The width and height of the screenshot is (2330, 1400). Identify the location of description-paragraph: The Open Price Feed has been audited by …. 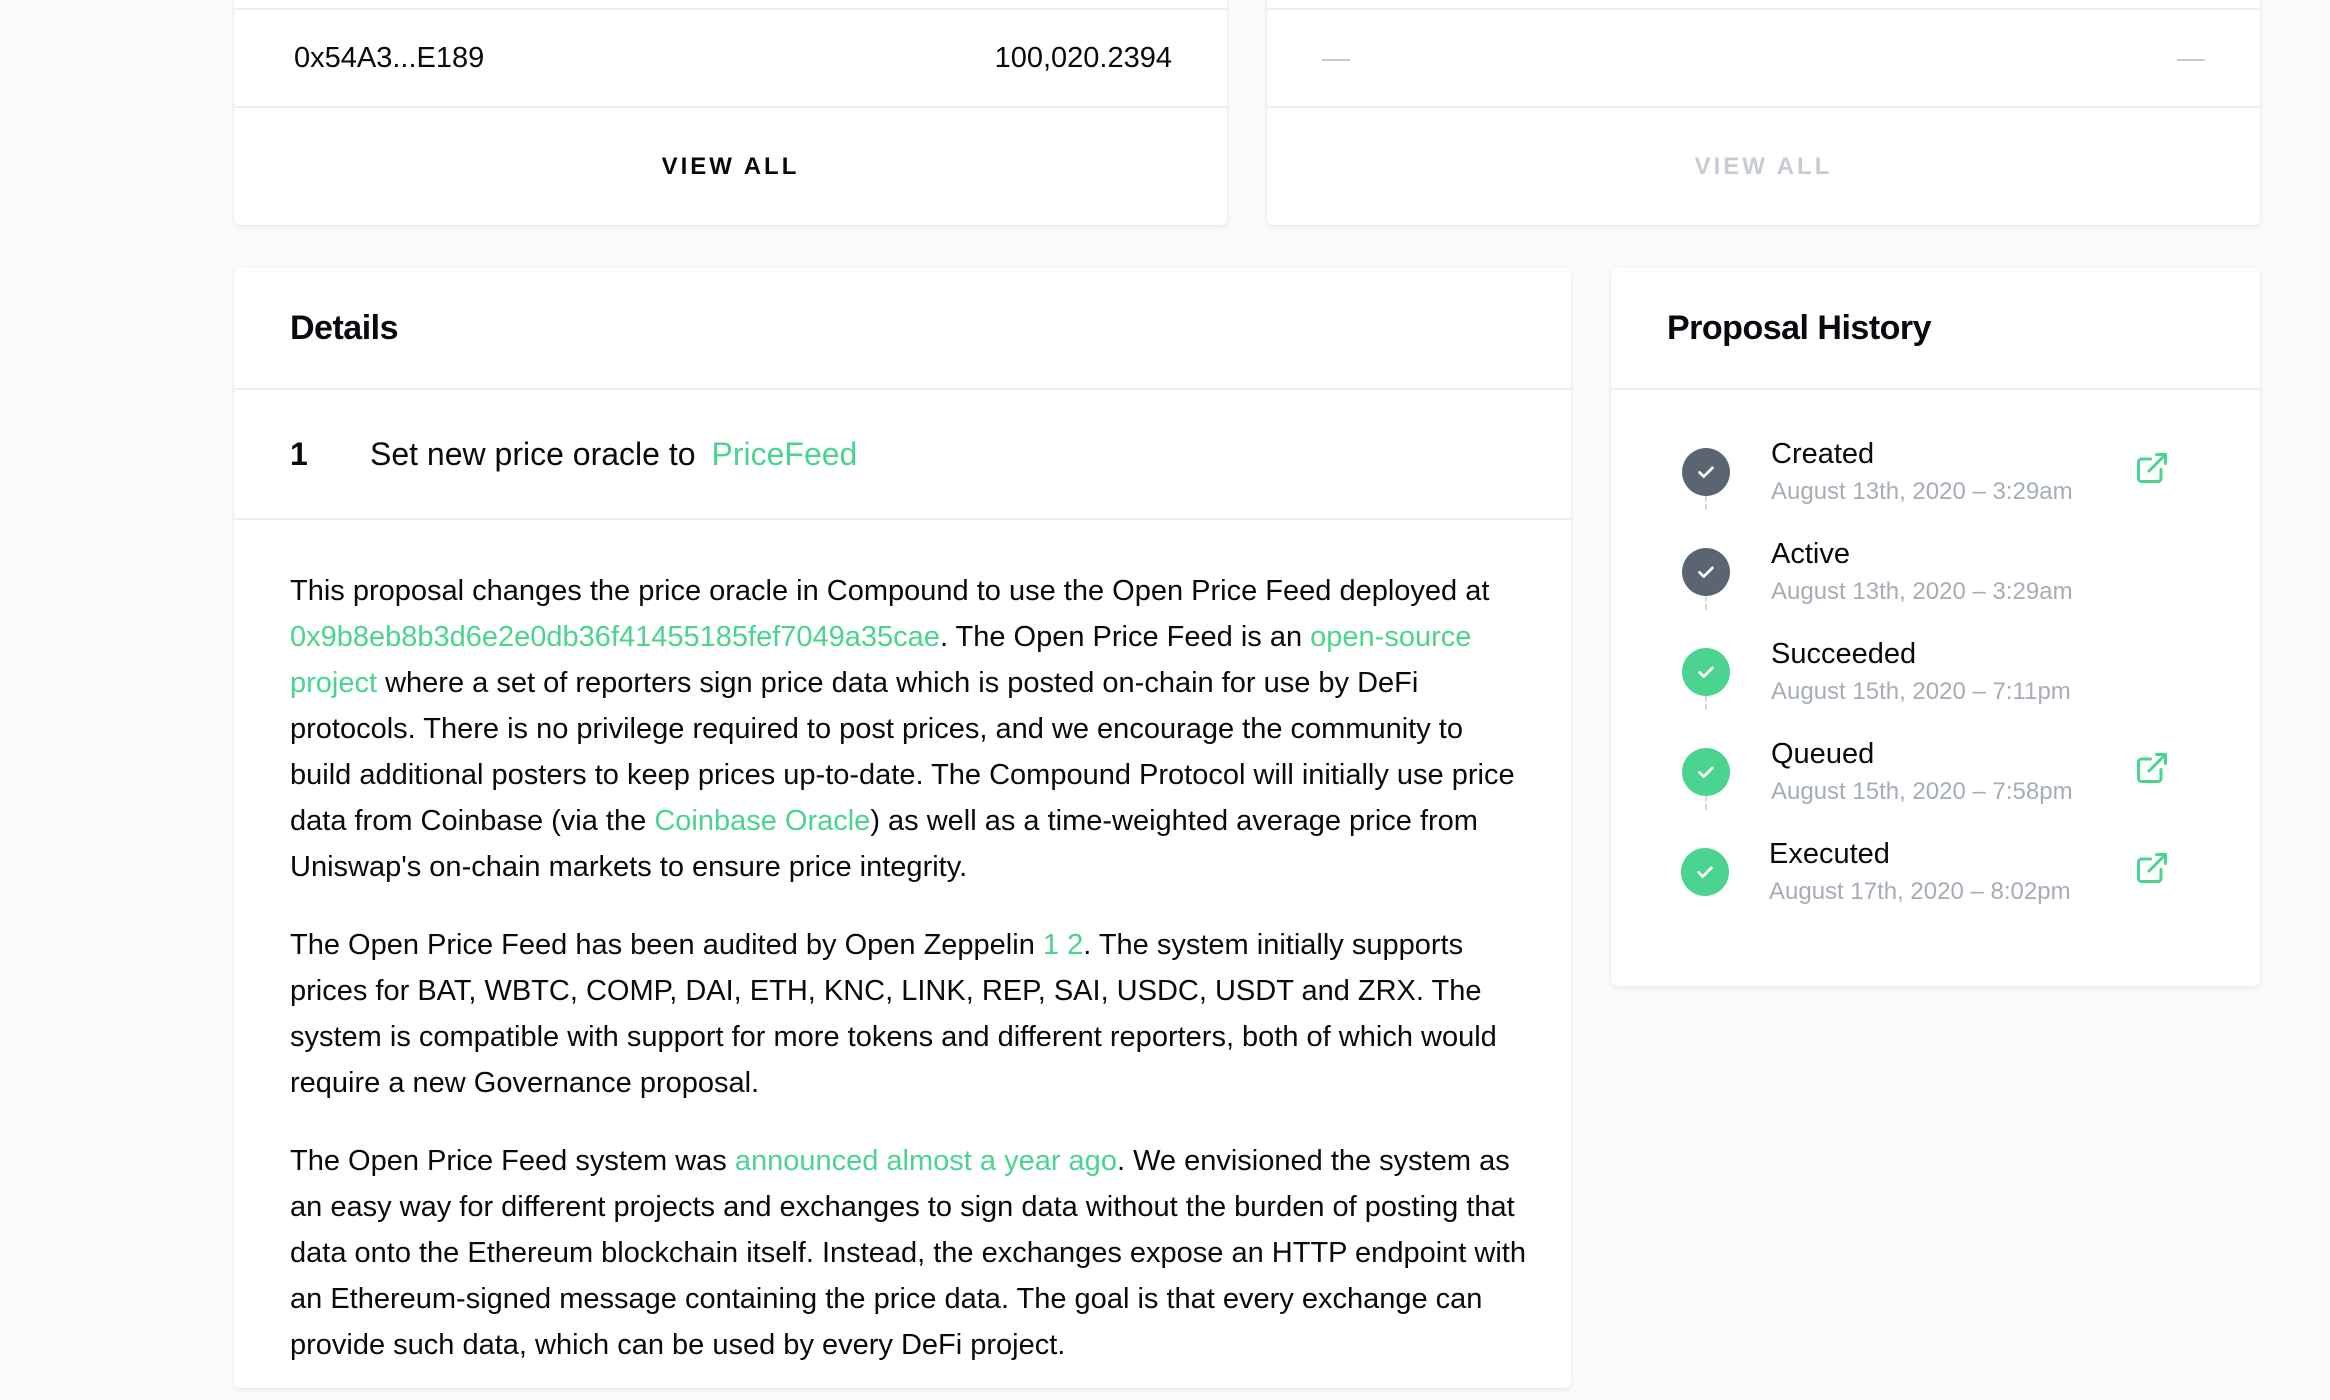
(910, 1014).